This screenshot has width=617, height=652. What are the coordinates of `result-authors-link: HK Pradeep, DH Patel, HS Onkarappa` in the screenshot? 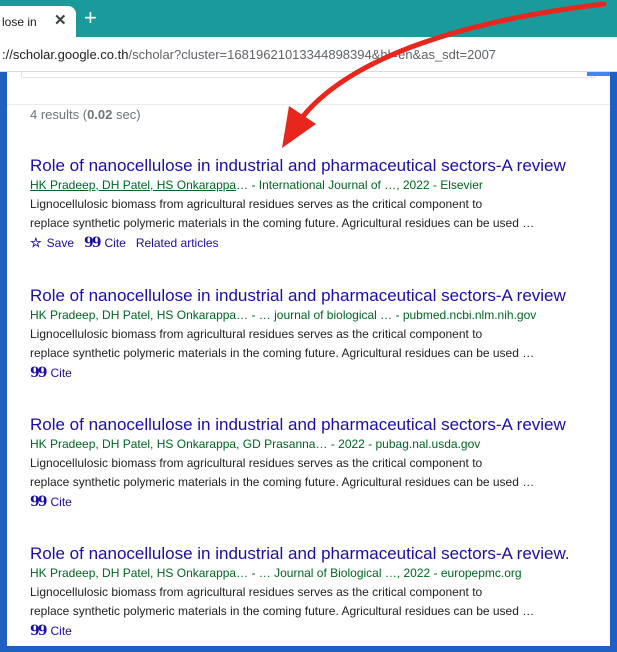 It's located at (133, 185).